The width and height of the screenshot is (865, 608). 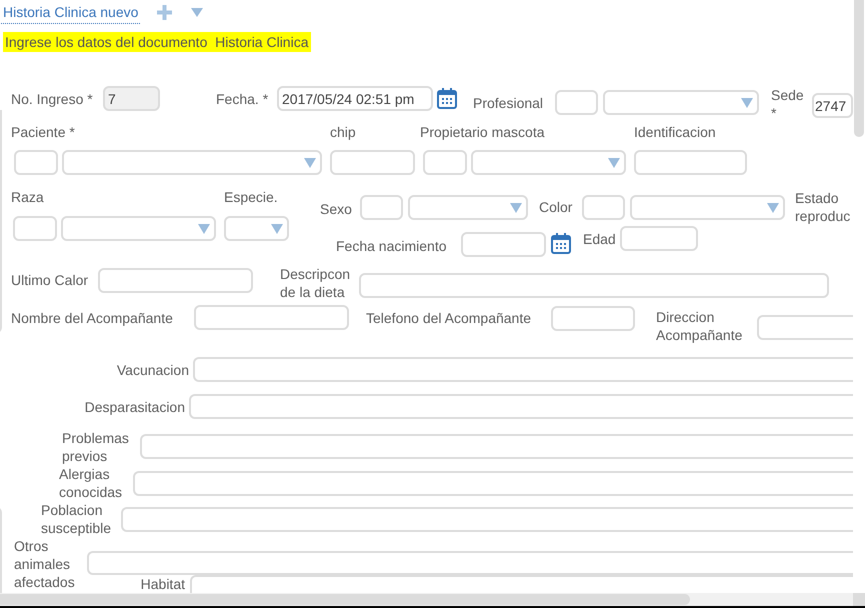 What do you see at coordinates (27, 197) in the screenshot?
I see `field-label: Raza` at bounding box center [27, 197].